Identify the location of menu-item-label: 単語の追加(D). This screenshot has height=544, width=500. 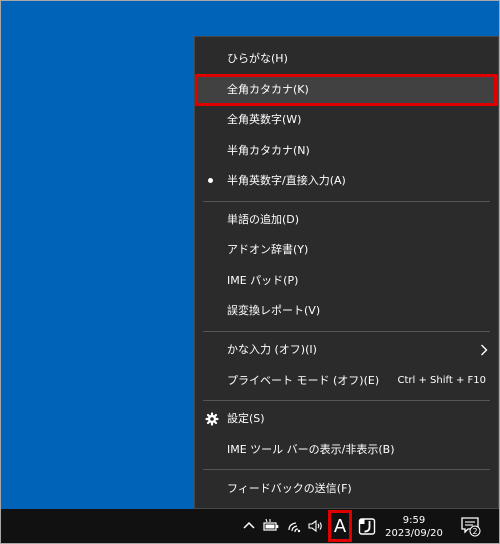
(263, 219).